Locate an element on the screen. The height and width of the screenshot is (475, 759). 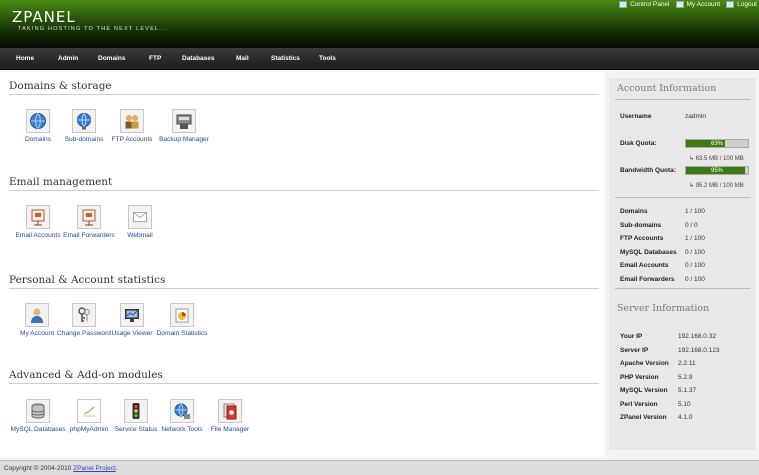
bandwidth-quota-percent: 95% is located at coordinates (716, 171).